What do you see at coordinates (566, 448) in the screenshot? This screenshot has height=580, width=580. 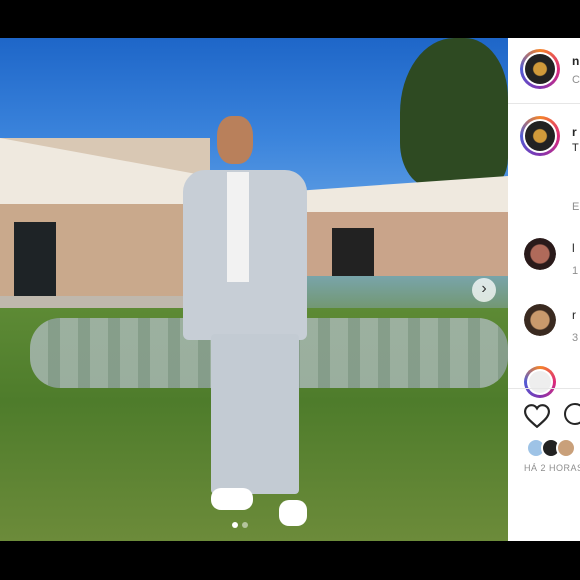 I see `liker-avatar` at bounding box center [566, 448].